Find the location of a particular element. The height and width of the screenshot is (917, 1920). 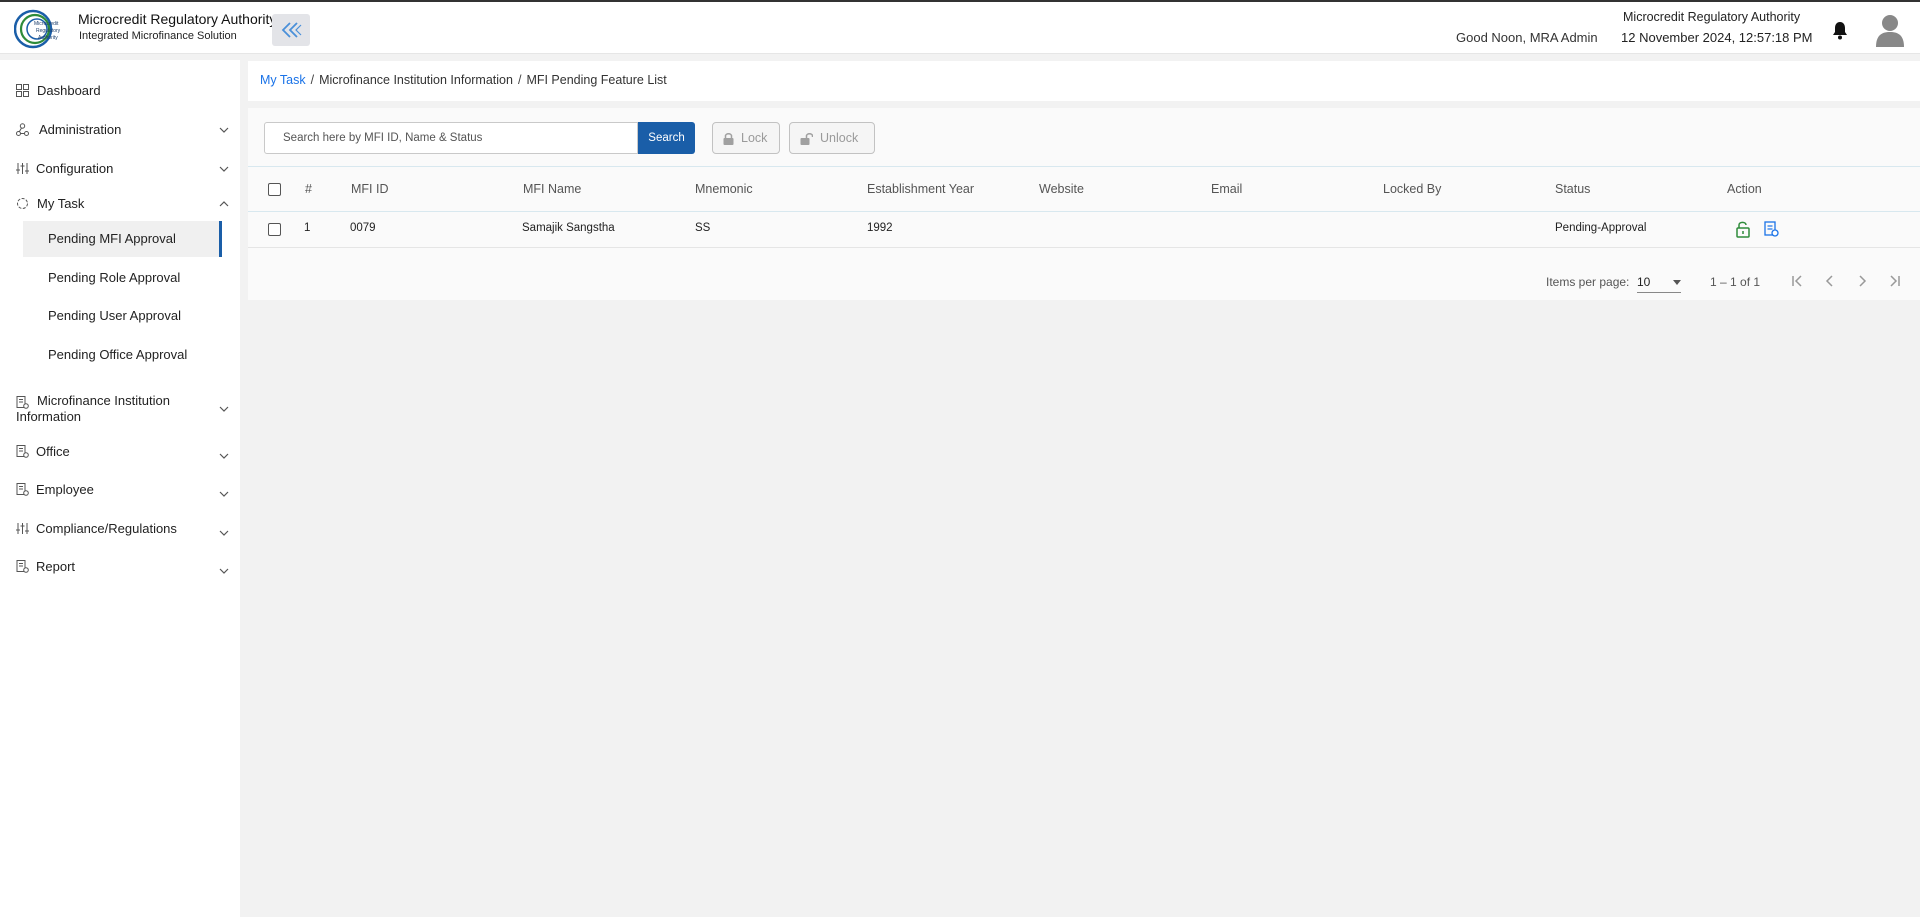

sidebar-item-label: Employee is located at coordinates (65, 489).